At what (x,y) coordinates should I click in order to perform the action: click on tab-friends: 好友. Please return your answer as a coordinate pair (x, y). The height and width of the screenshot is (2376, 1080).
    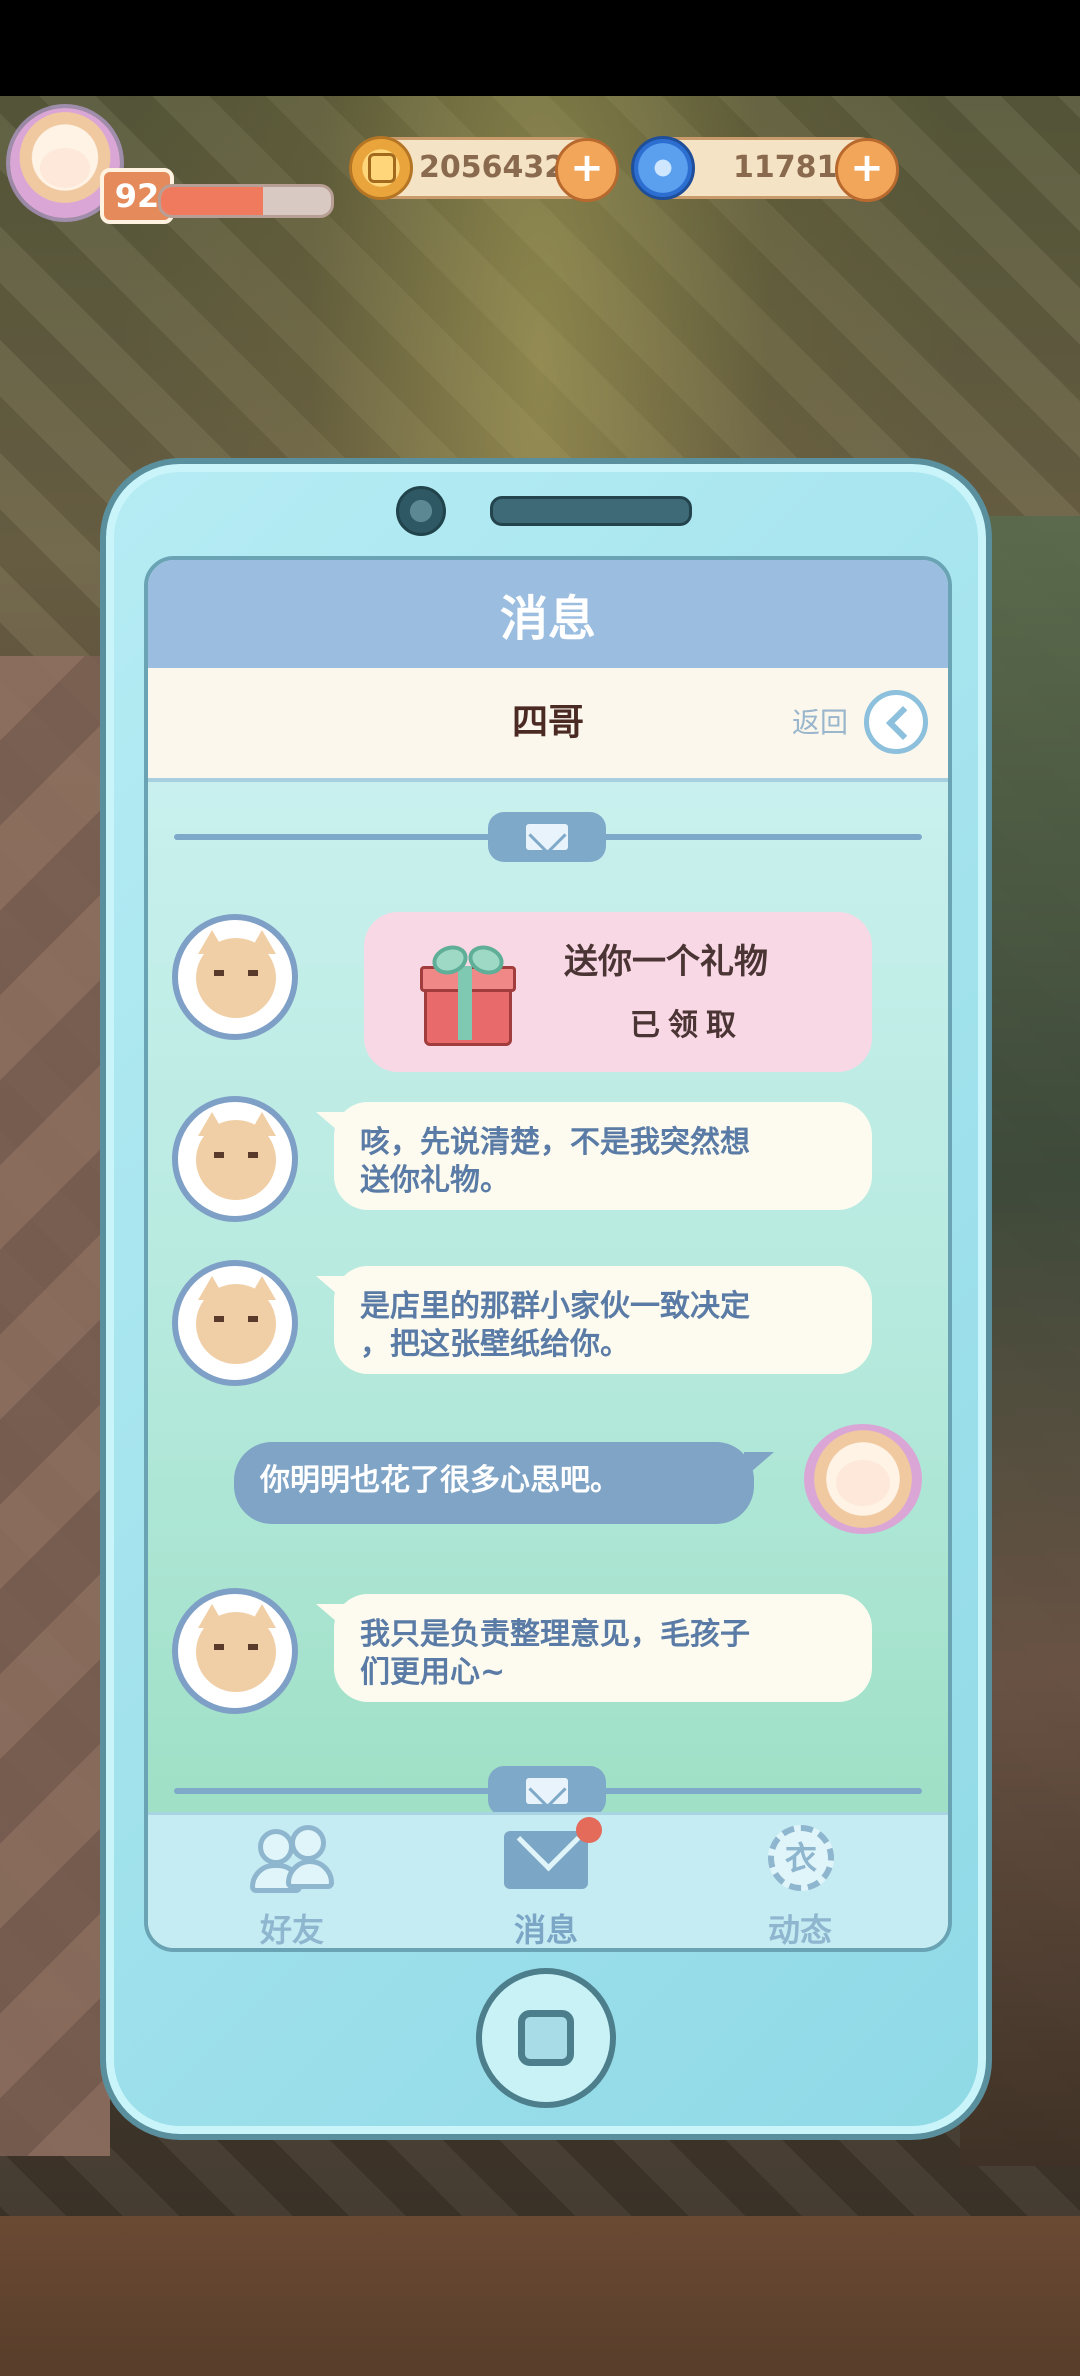
    Looking at the image, I should click on (292, 1882).